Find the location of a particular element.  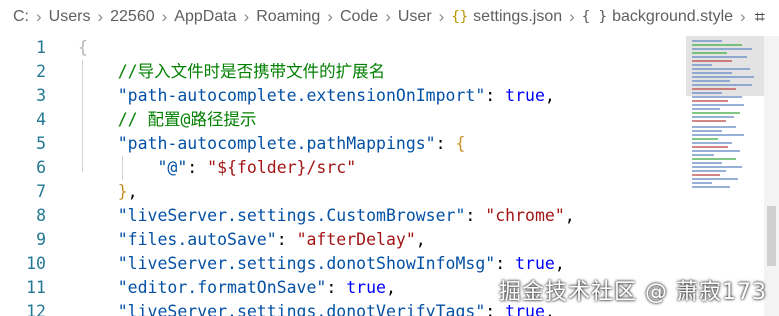

code-token: "path-autocomplete.pathMappings" is located at coordinates (257, 143).